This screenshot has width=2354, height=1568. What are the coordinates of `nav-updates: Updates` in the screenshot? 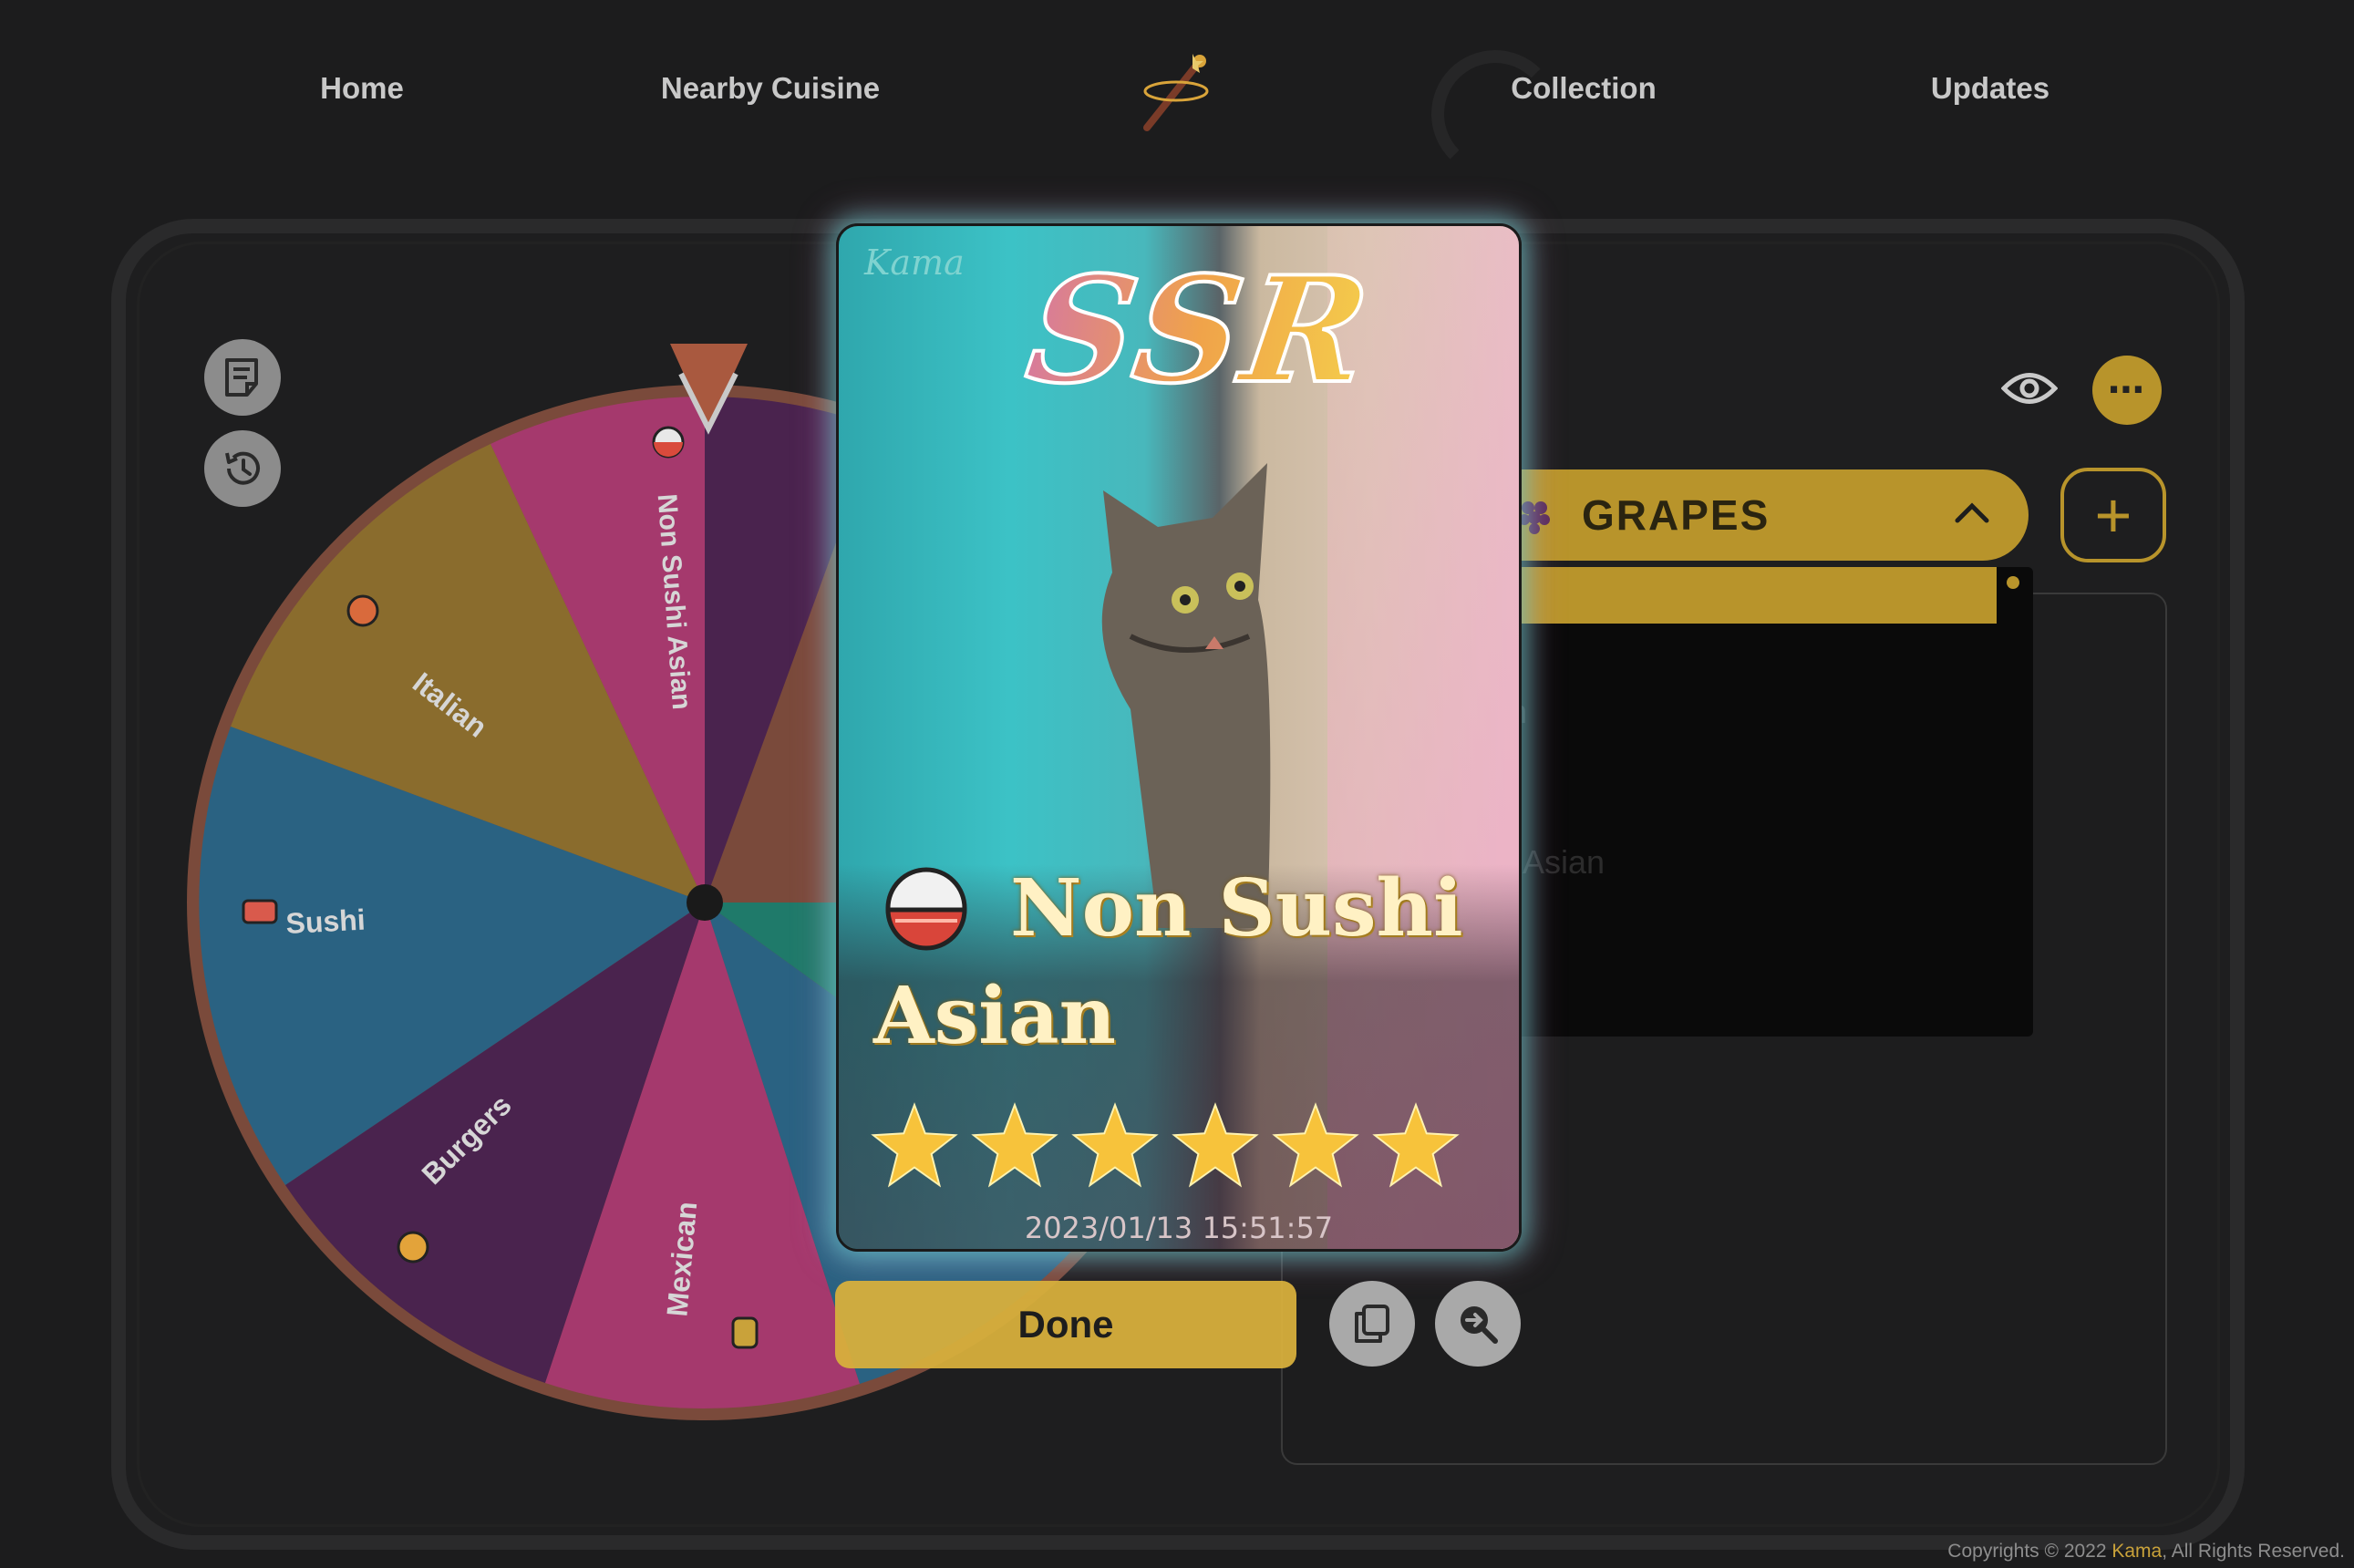 It's located at (1990, 88).